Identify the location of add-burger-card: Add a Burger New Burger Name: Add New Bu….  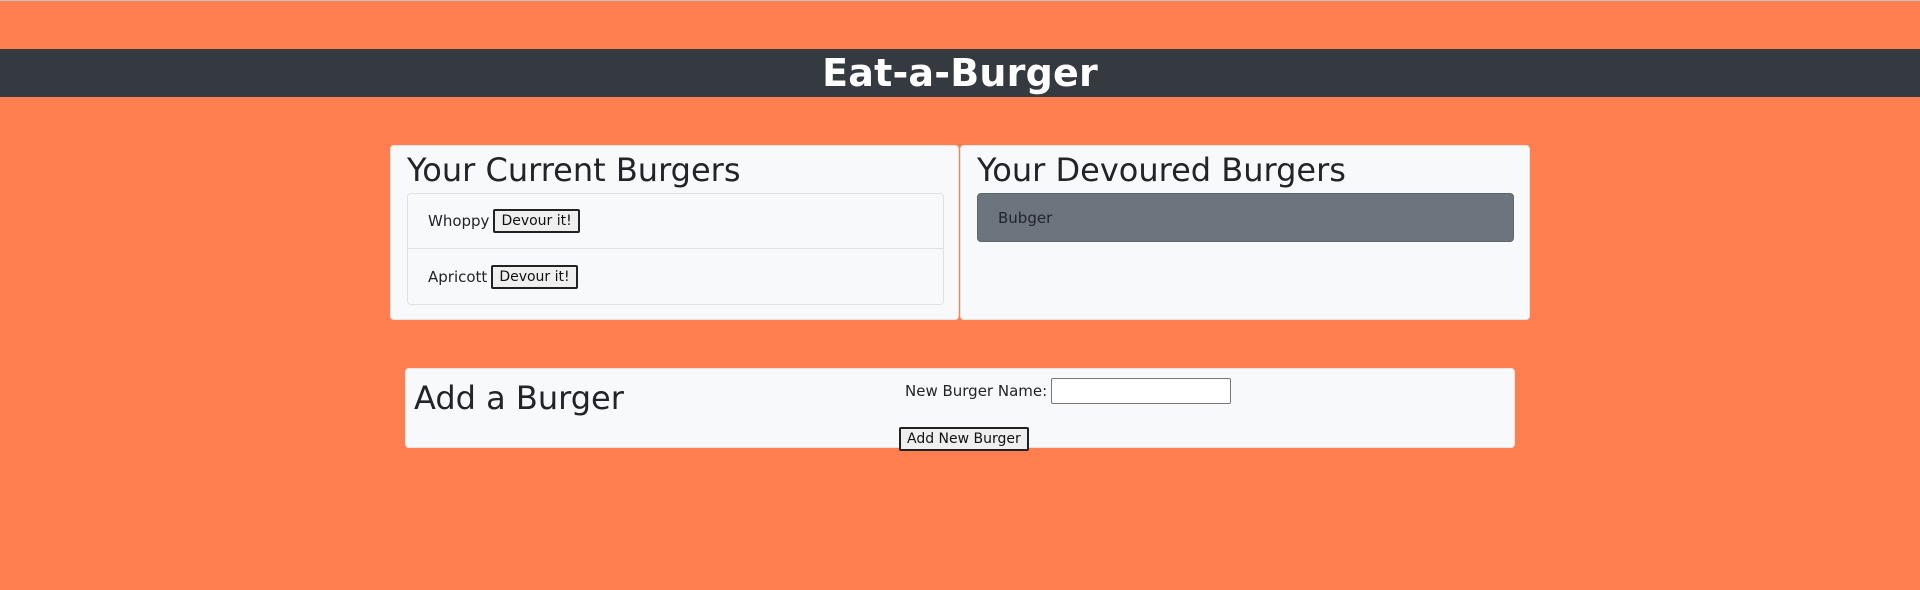
(960, 409).